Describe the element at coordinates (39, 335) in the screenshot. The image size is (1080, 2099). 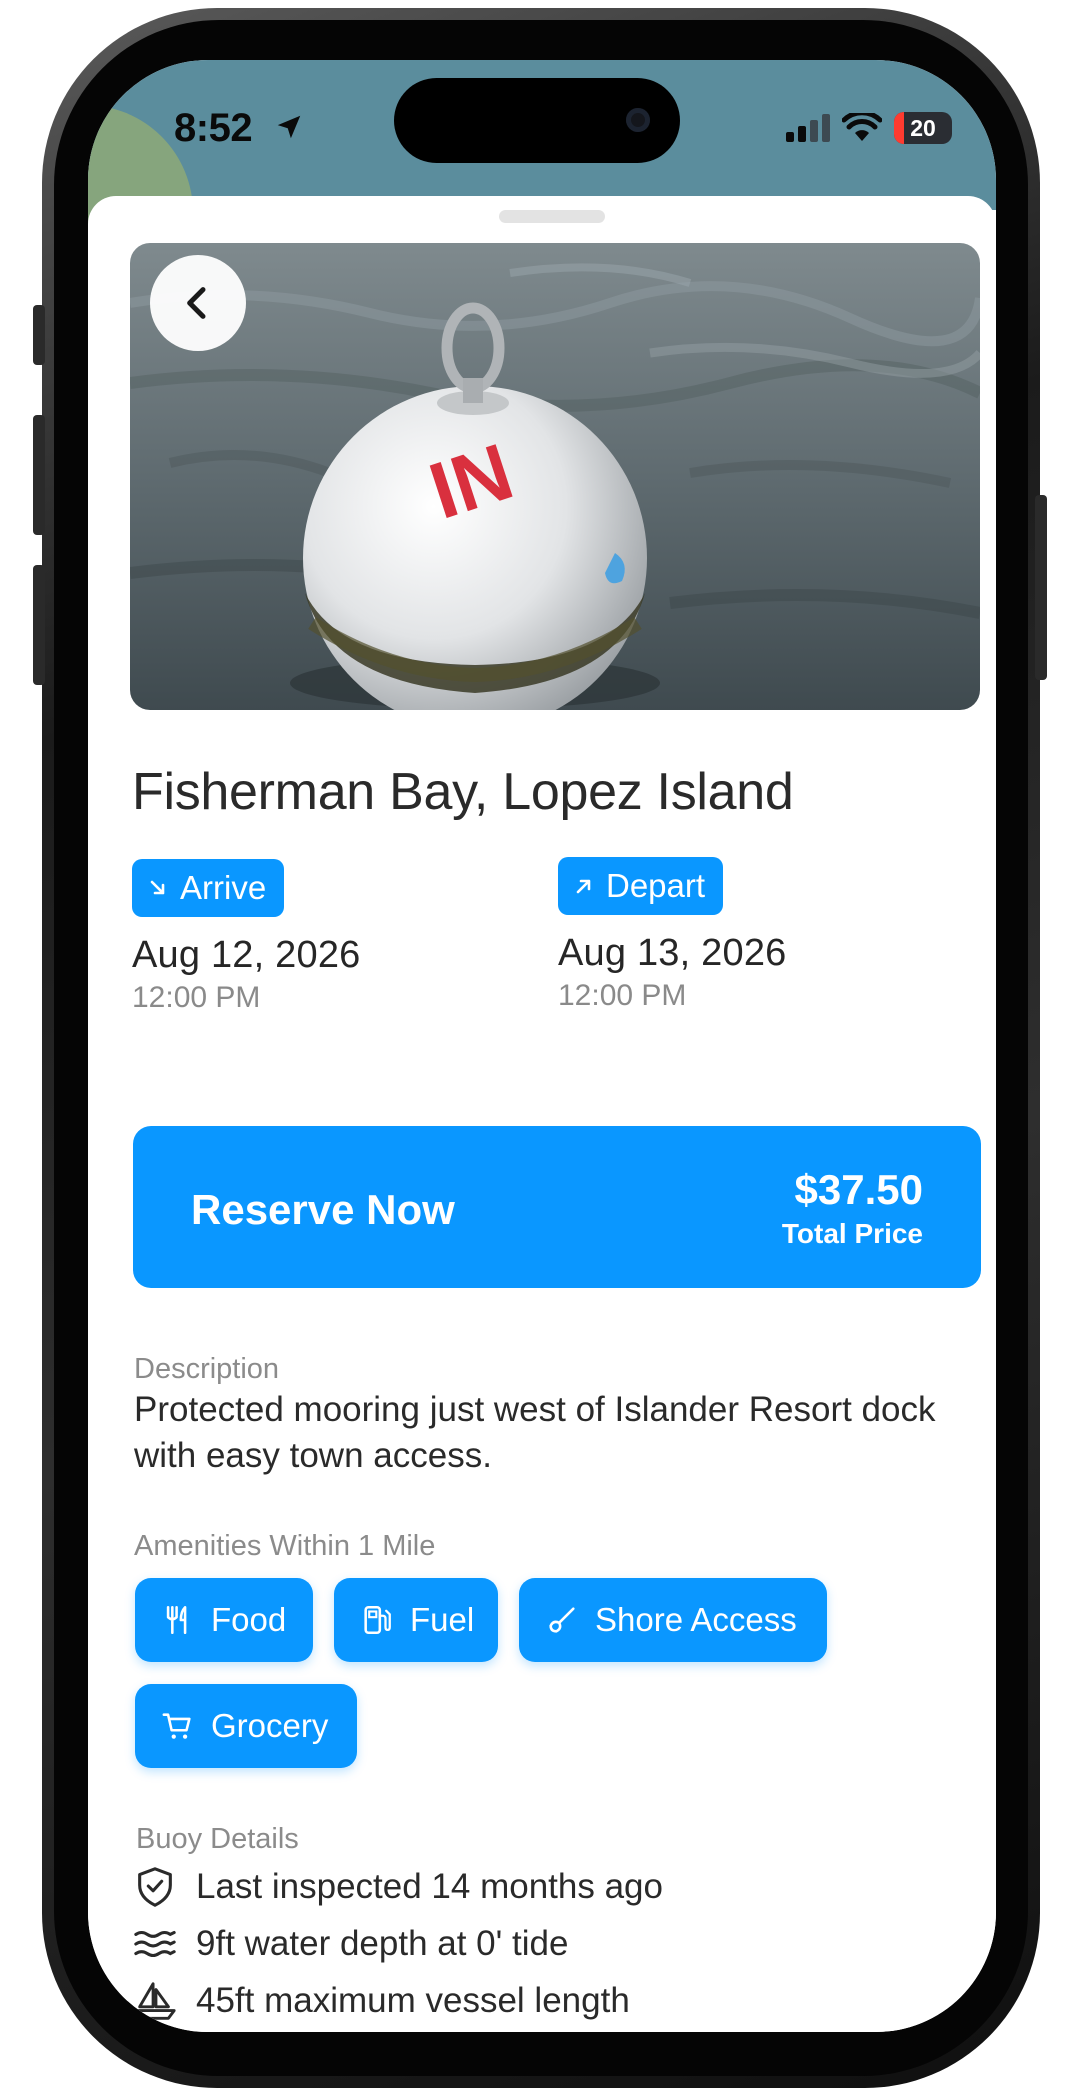
I see `action-button` at that location.